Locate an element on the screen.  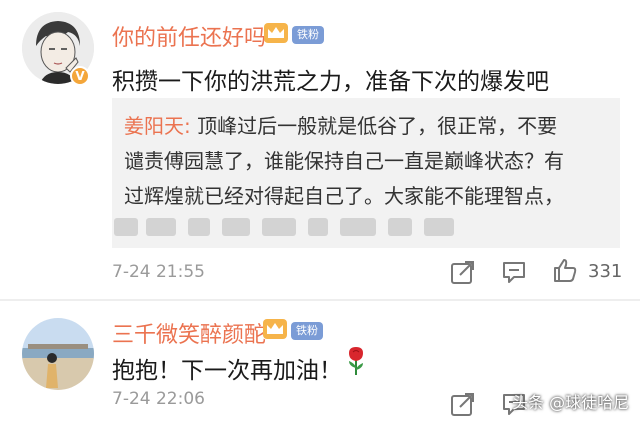
comment-time: 7-24 22:06 is located at coordinates (158, 399).